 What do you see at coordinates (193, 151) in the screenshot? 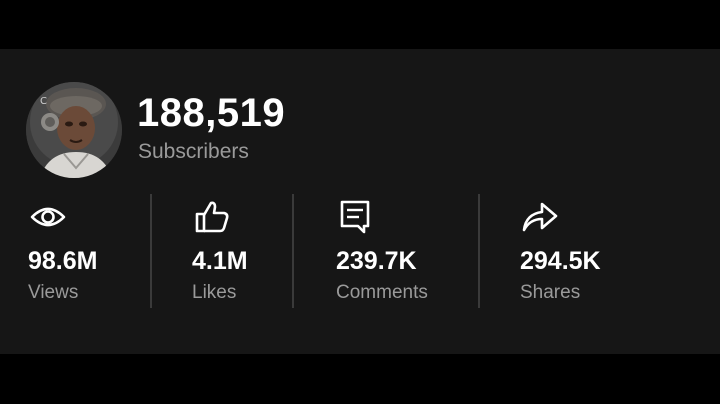
I see `subscriber-label: Subscribers` at bounding box center [193, 151].